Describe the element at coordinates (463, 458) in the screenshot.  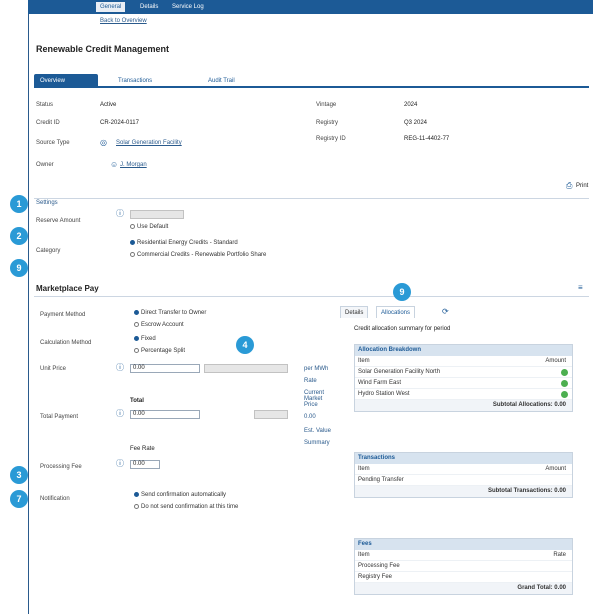
I see `transactions-panel-head: Transactions` at that location.